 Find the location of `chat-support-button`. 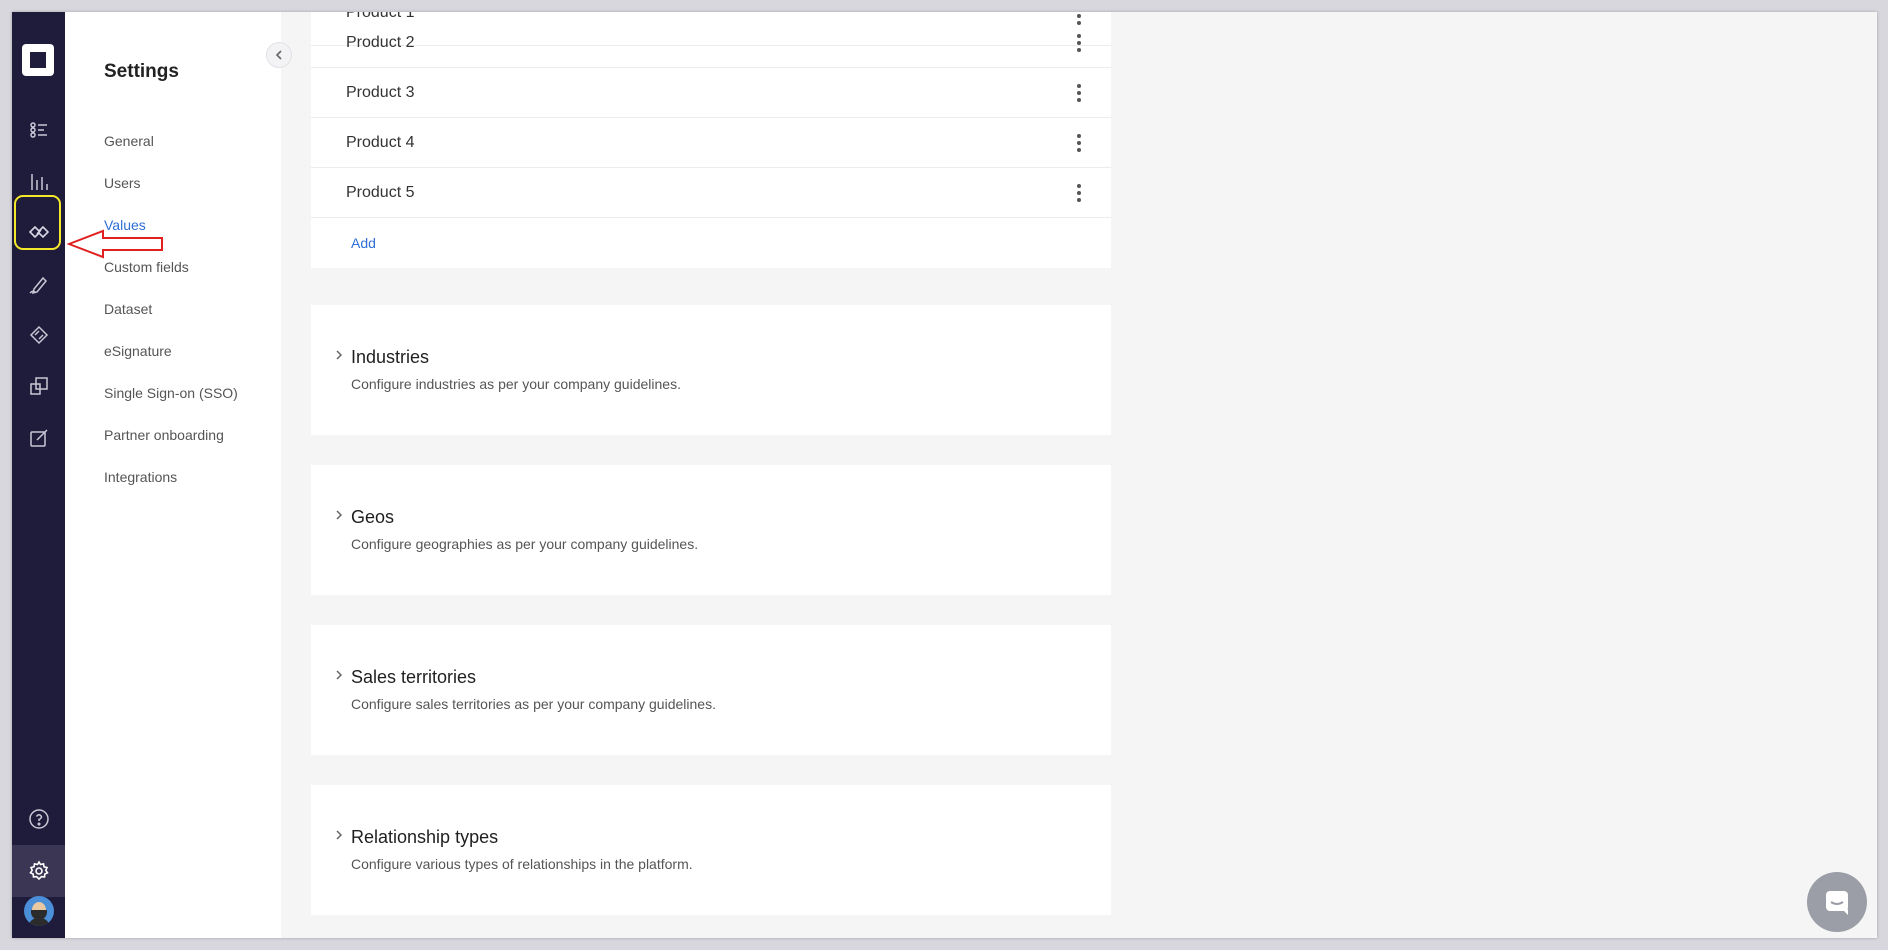

chat-support-button is located at coordinates (1837, 902).